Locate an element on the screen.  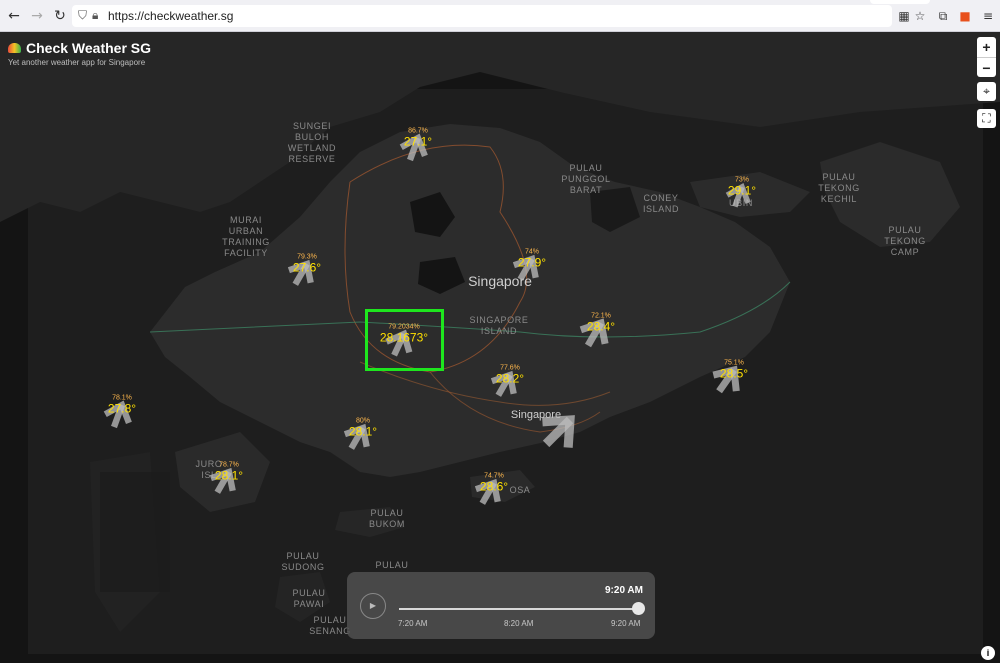
station-temperature: 28.5° is located at coordinates (734, 373).